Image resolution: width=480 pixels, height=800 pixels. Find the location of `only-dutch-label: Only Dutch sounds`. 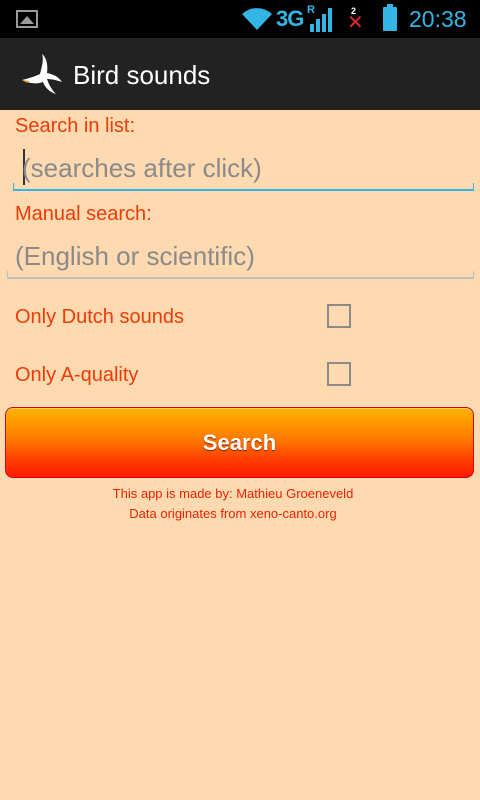

only-dutch-label: Only Dutch sounds is located at coordinates (99, 317).